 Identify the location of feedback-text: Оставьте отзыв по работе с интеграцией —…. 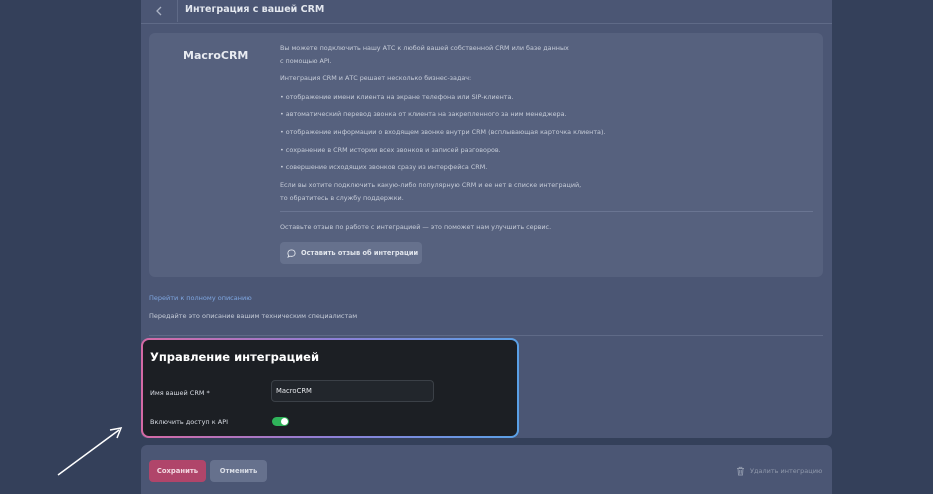
(416, 227).